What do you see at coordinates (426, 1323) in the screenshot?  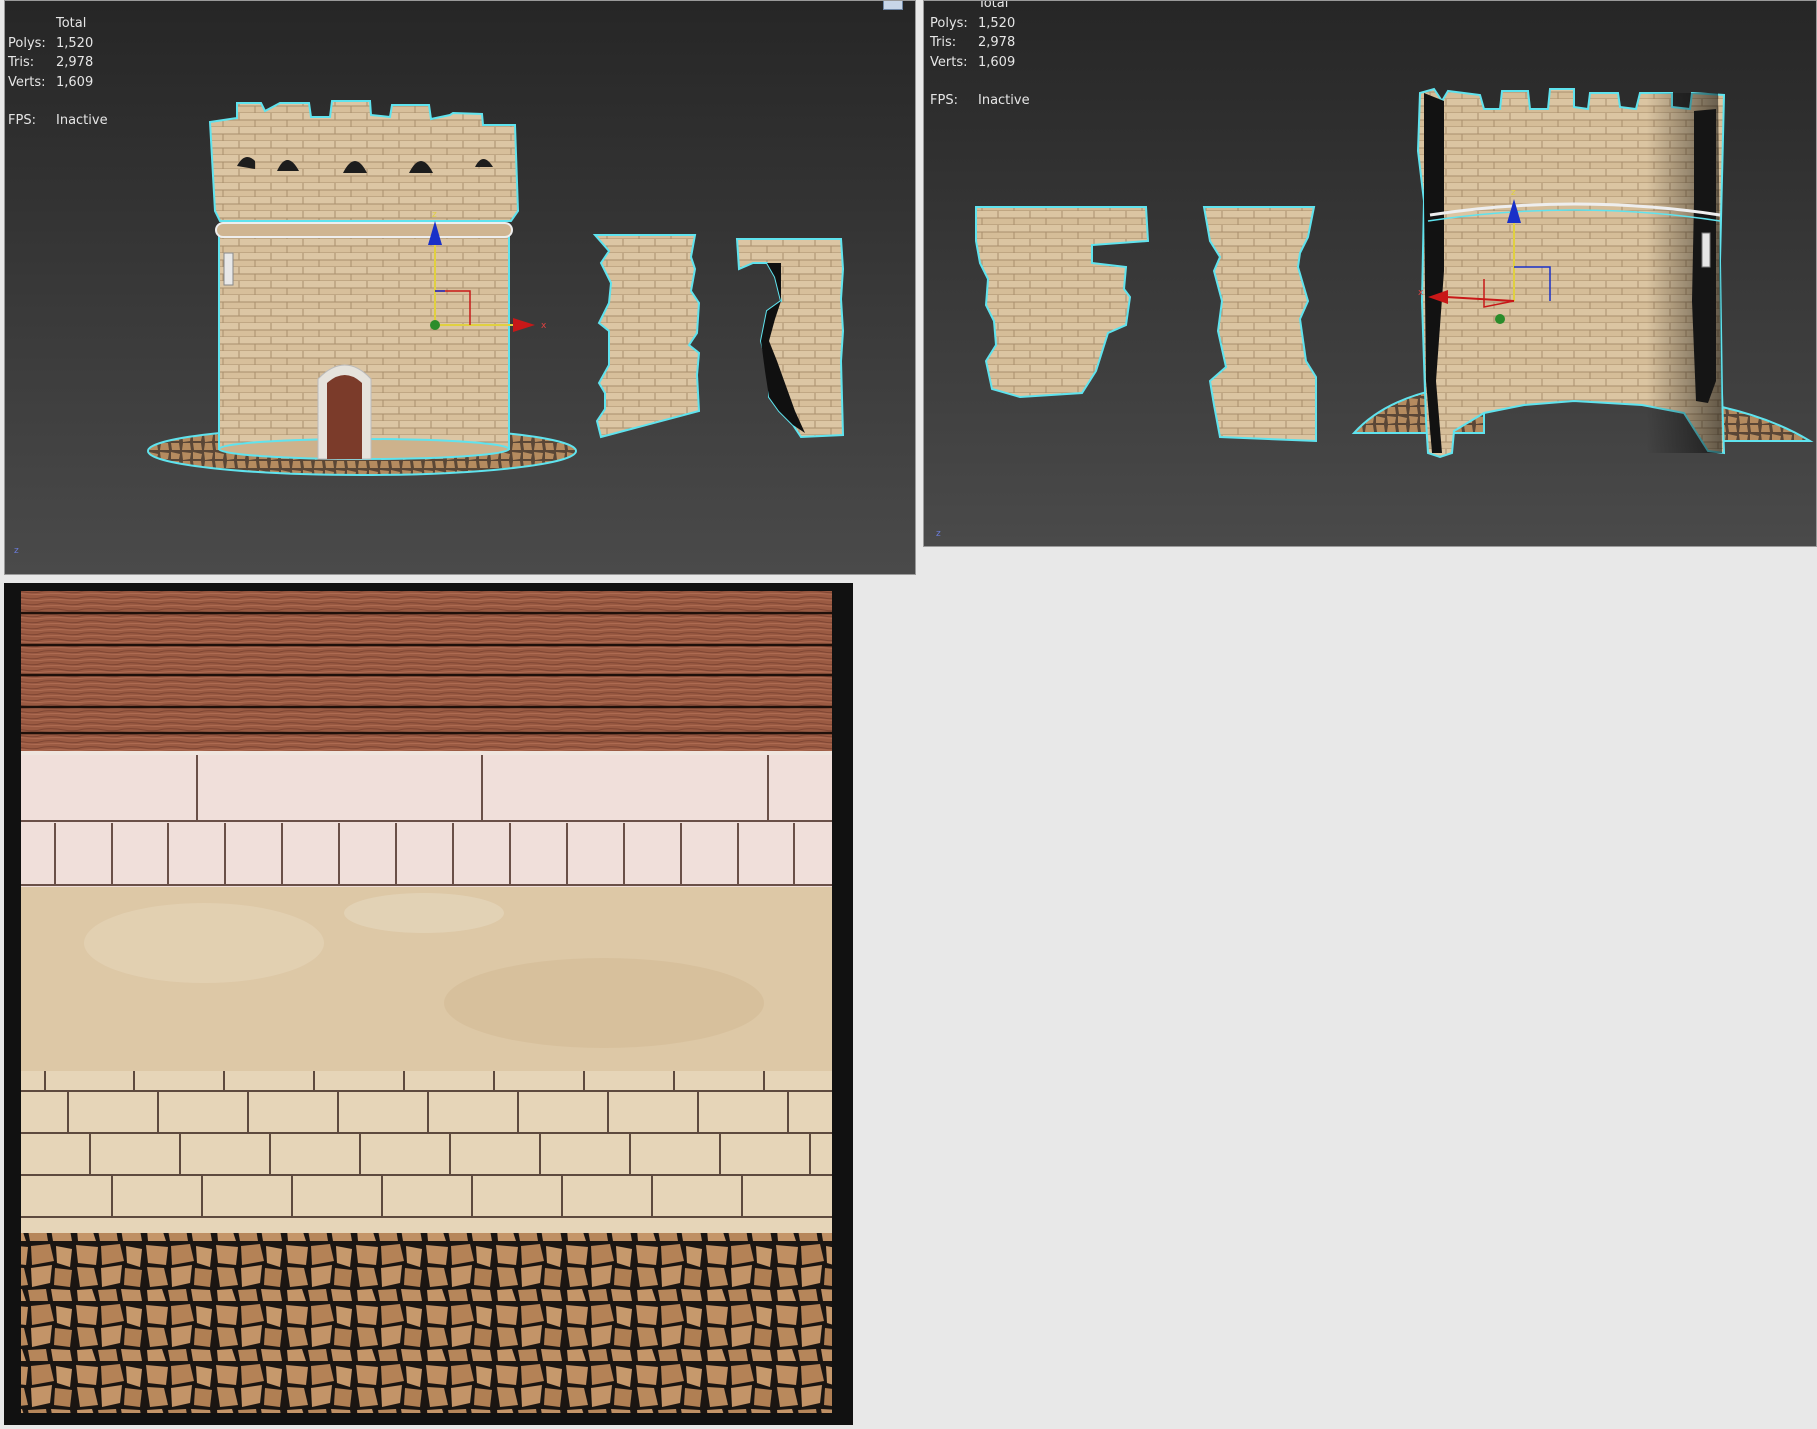 I see `texture-cobblestone` at bounding box center [426, 1323].